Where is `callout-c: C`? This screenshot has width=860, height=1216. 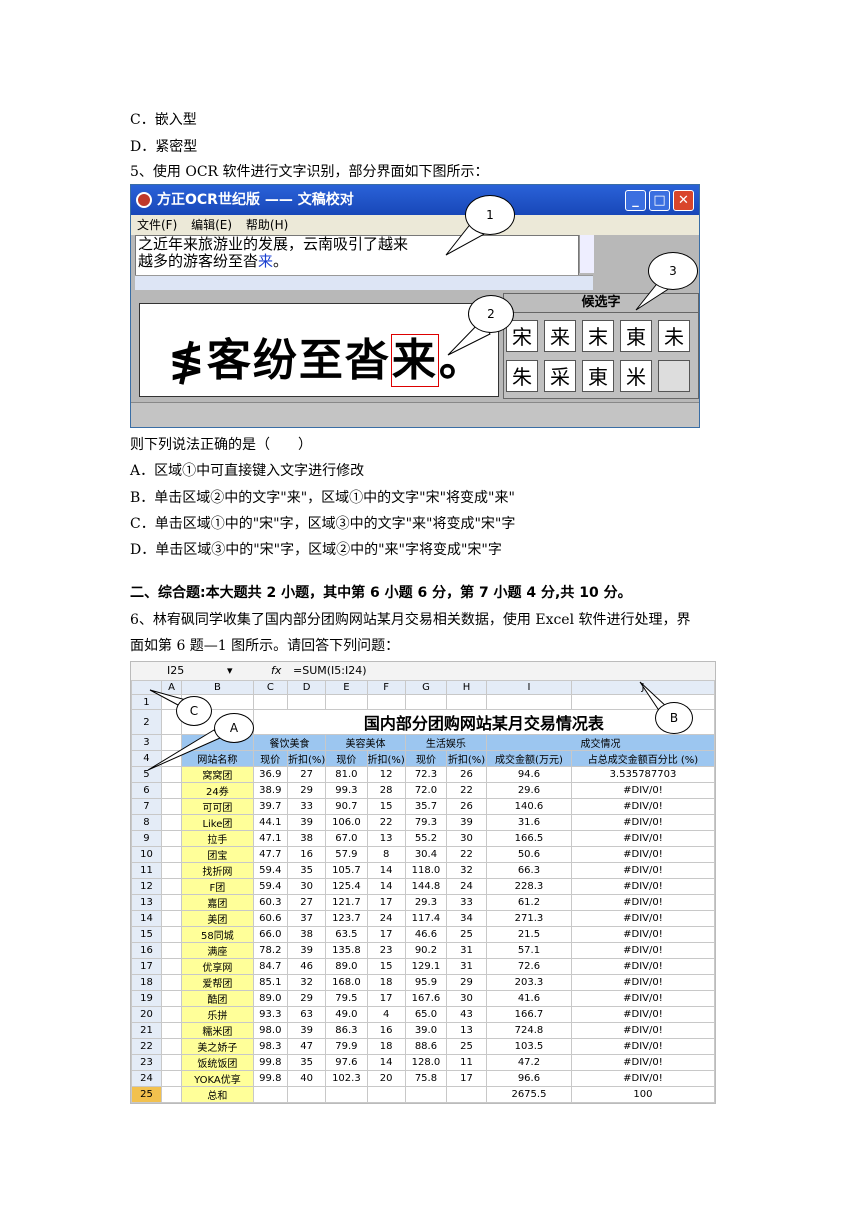
callout-c: C is located at coordinates (194, 711).